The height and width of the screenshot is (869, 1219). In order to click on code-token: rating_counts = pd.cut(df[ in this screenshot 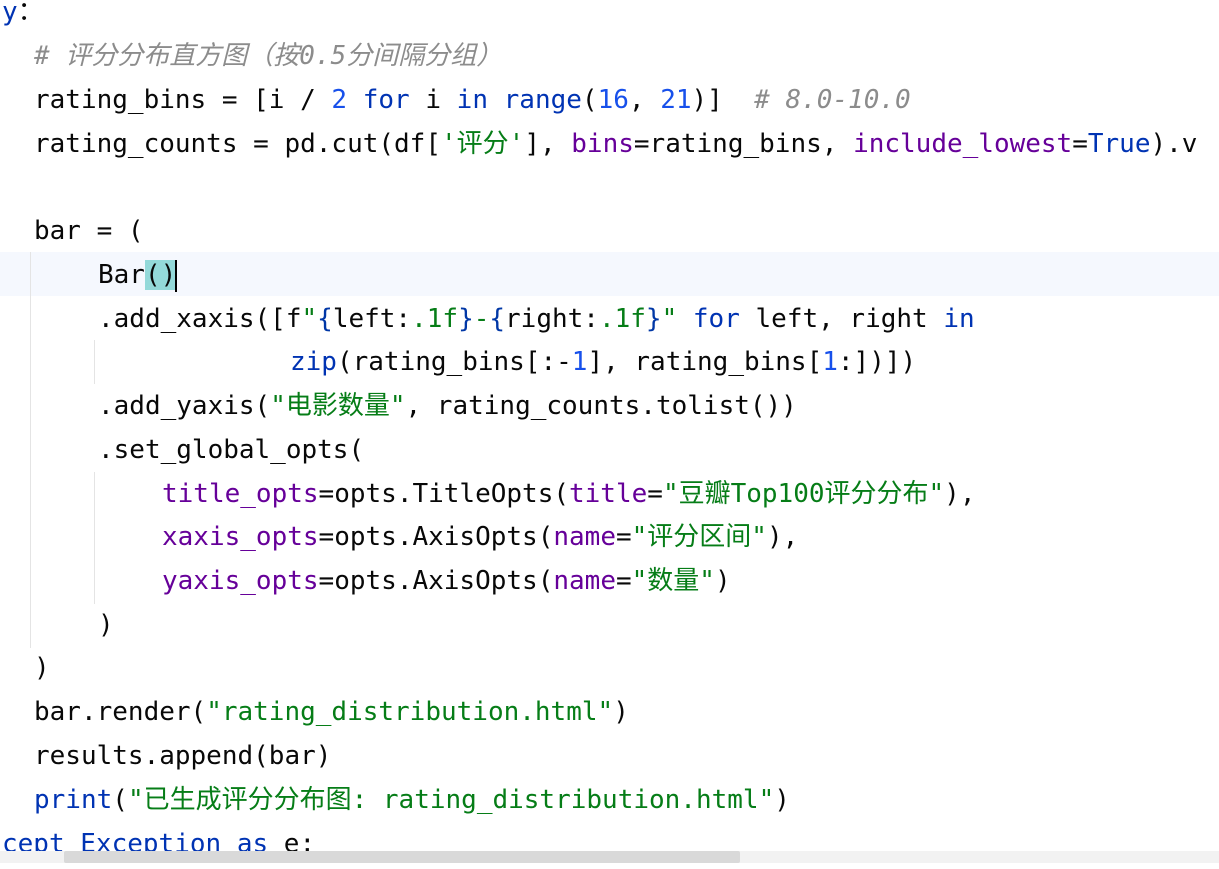, I will do `click(237, 144)`.